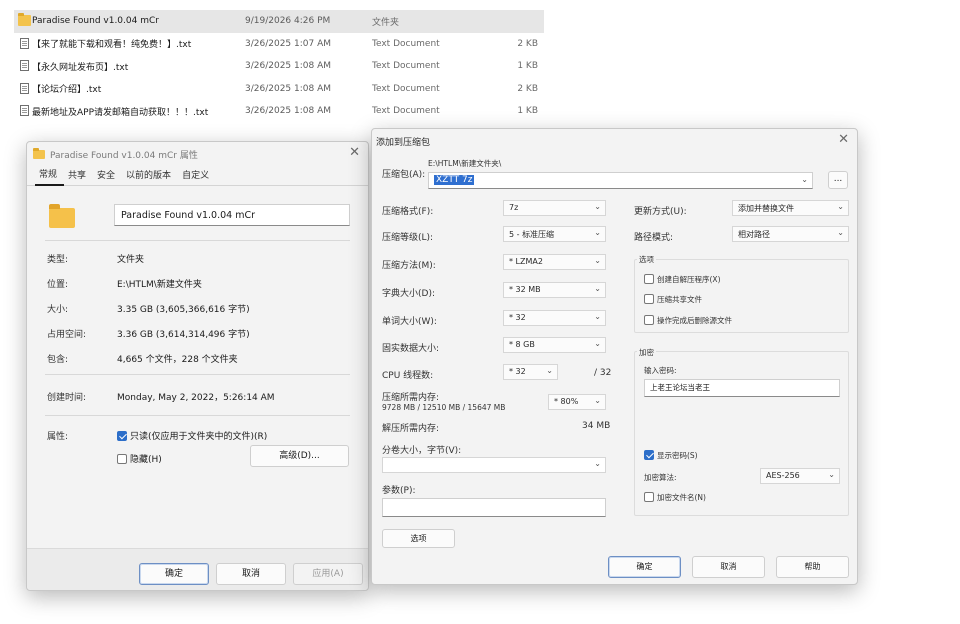  What do you see at coordinates (454, 180) in the screenshot?
I see `archive-name-value: XZTT 7z` at bounding box center [454, 180].